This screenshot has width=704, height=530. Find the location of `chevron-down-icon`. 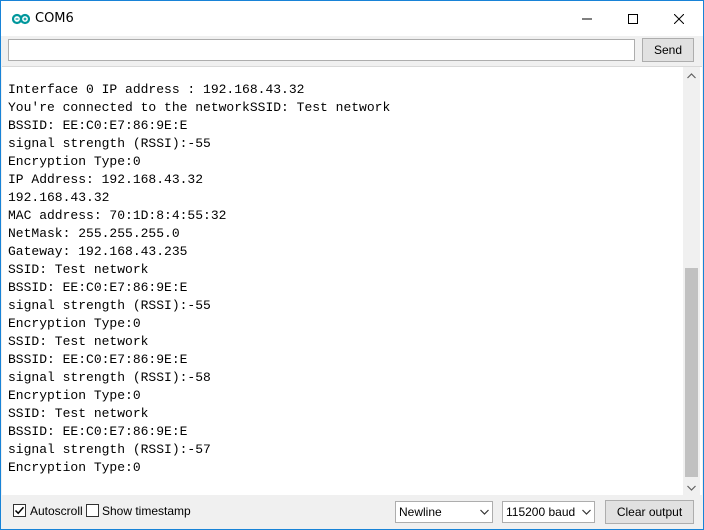

chevron-down-icon is located at coordinates (691, 488).